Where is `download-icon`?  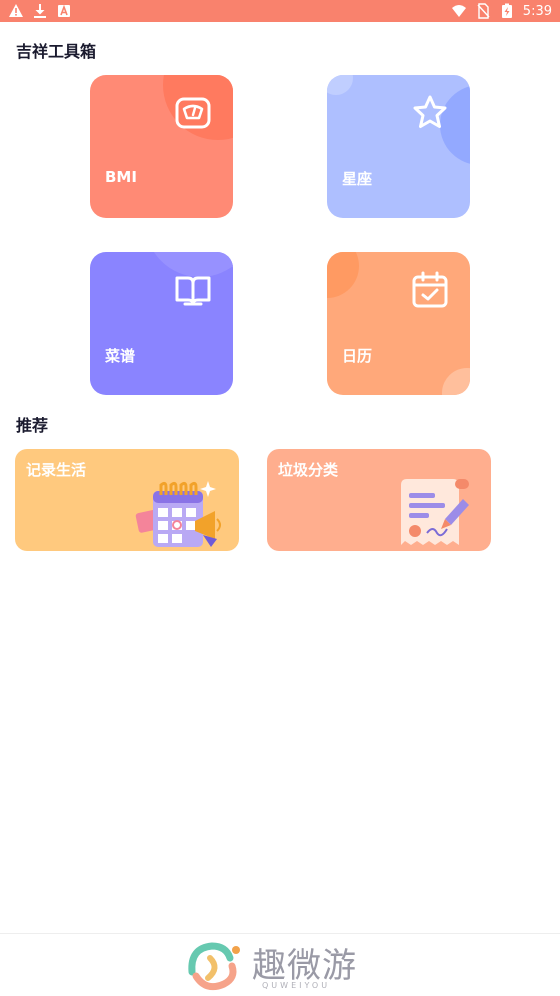 download-icon is located at coordinates (40, 11).